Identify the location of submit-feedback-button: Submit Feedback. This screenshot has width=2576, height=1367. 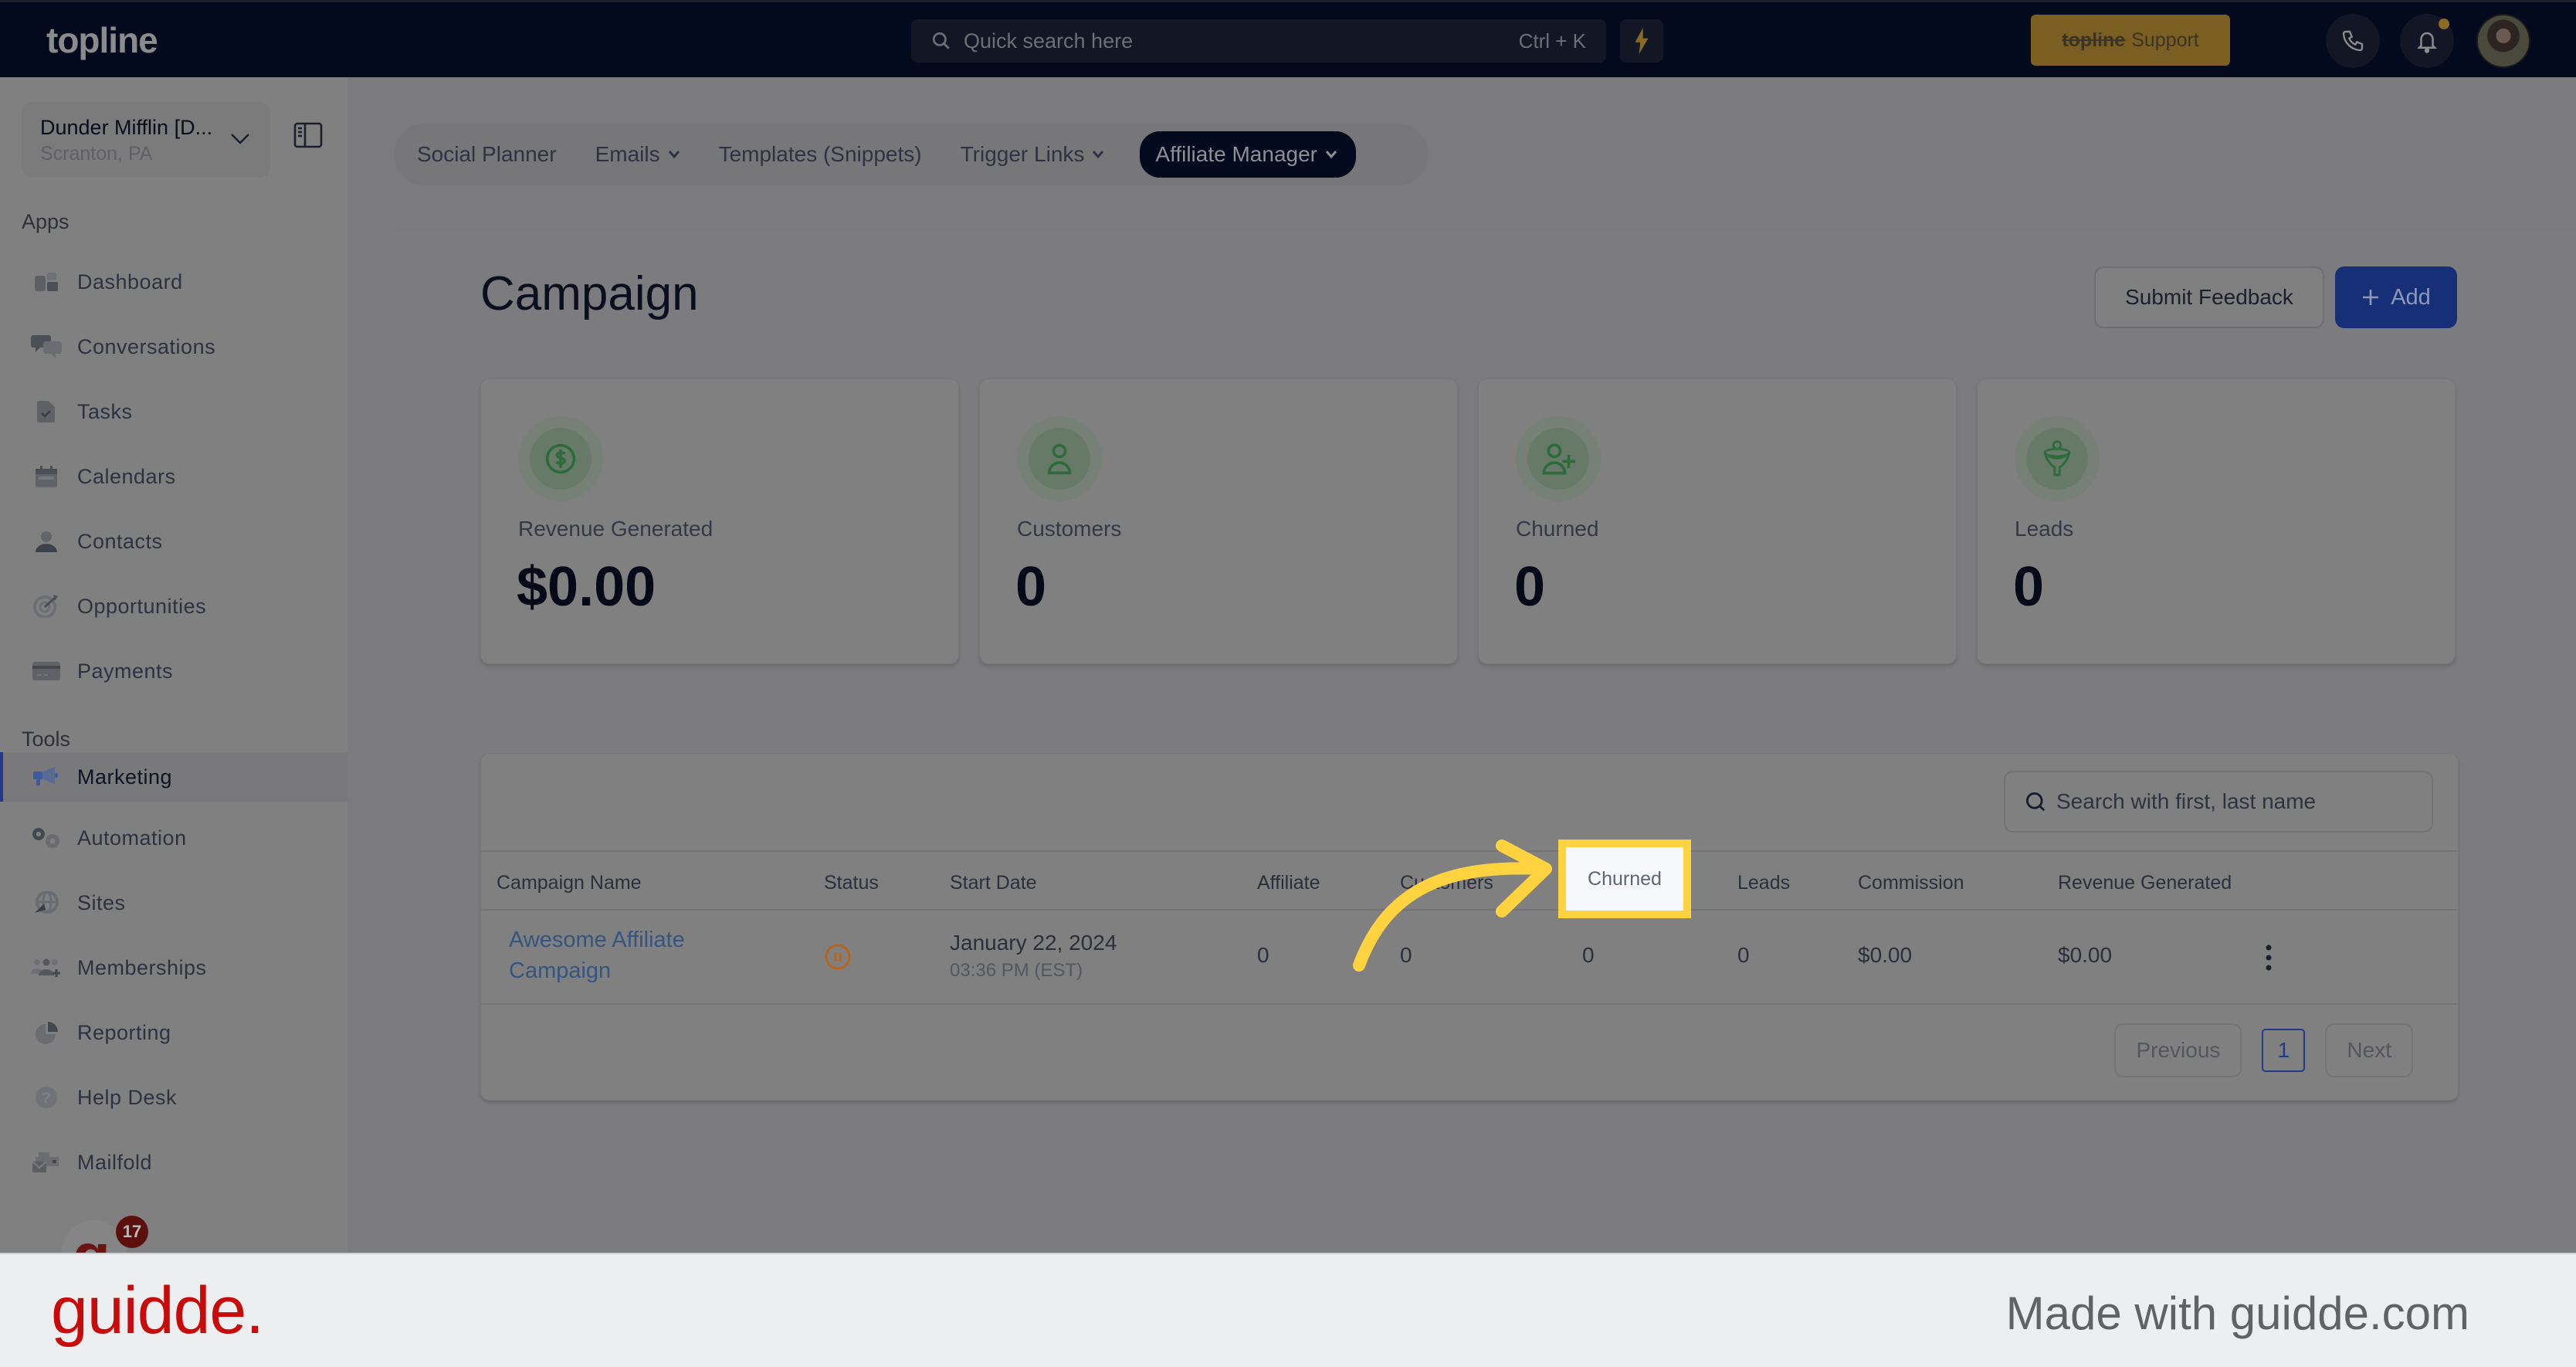
(2209, 297).